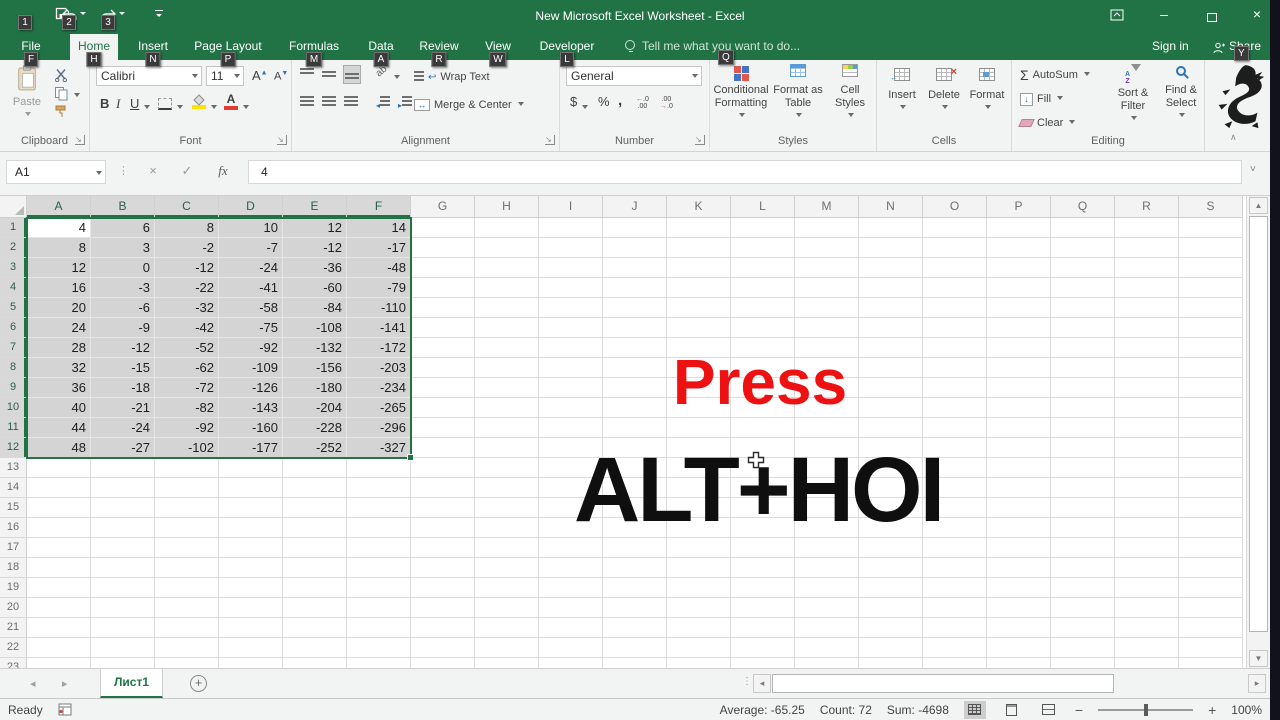 This screenshot has height=720, width=1280. What do you see at coordinates (1083, 448) in the screenshot?
I see `cell-Q12` at bounding box center [1083, 448].